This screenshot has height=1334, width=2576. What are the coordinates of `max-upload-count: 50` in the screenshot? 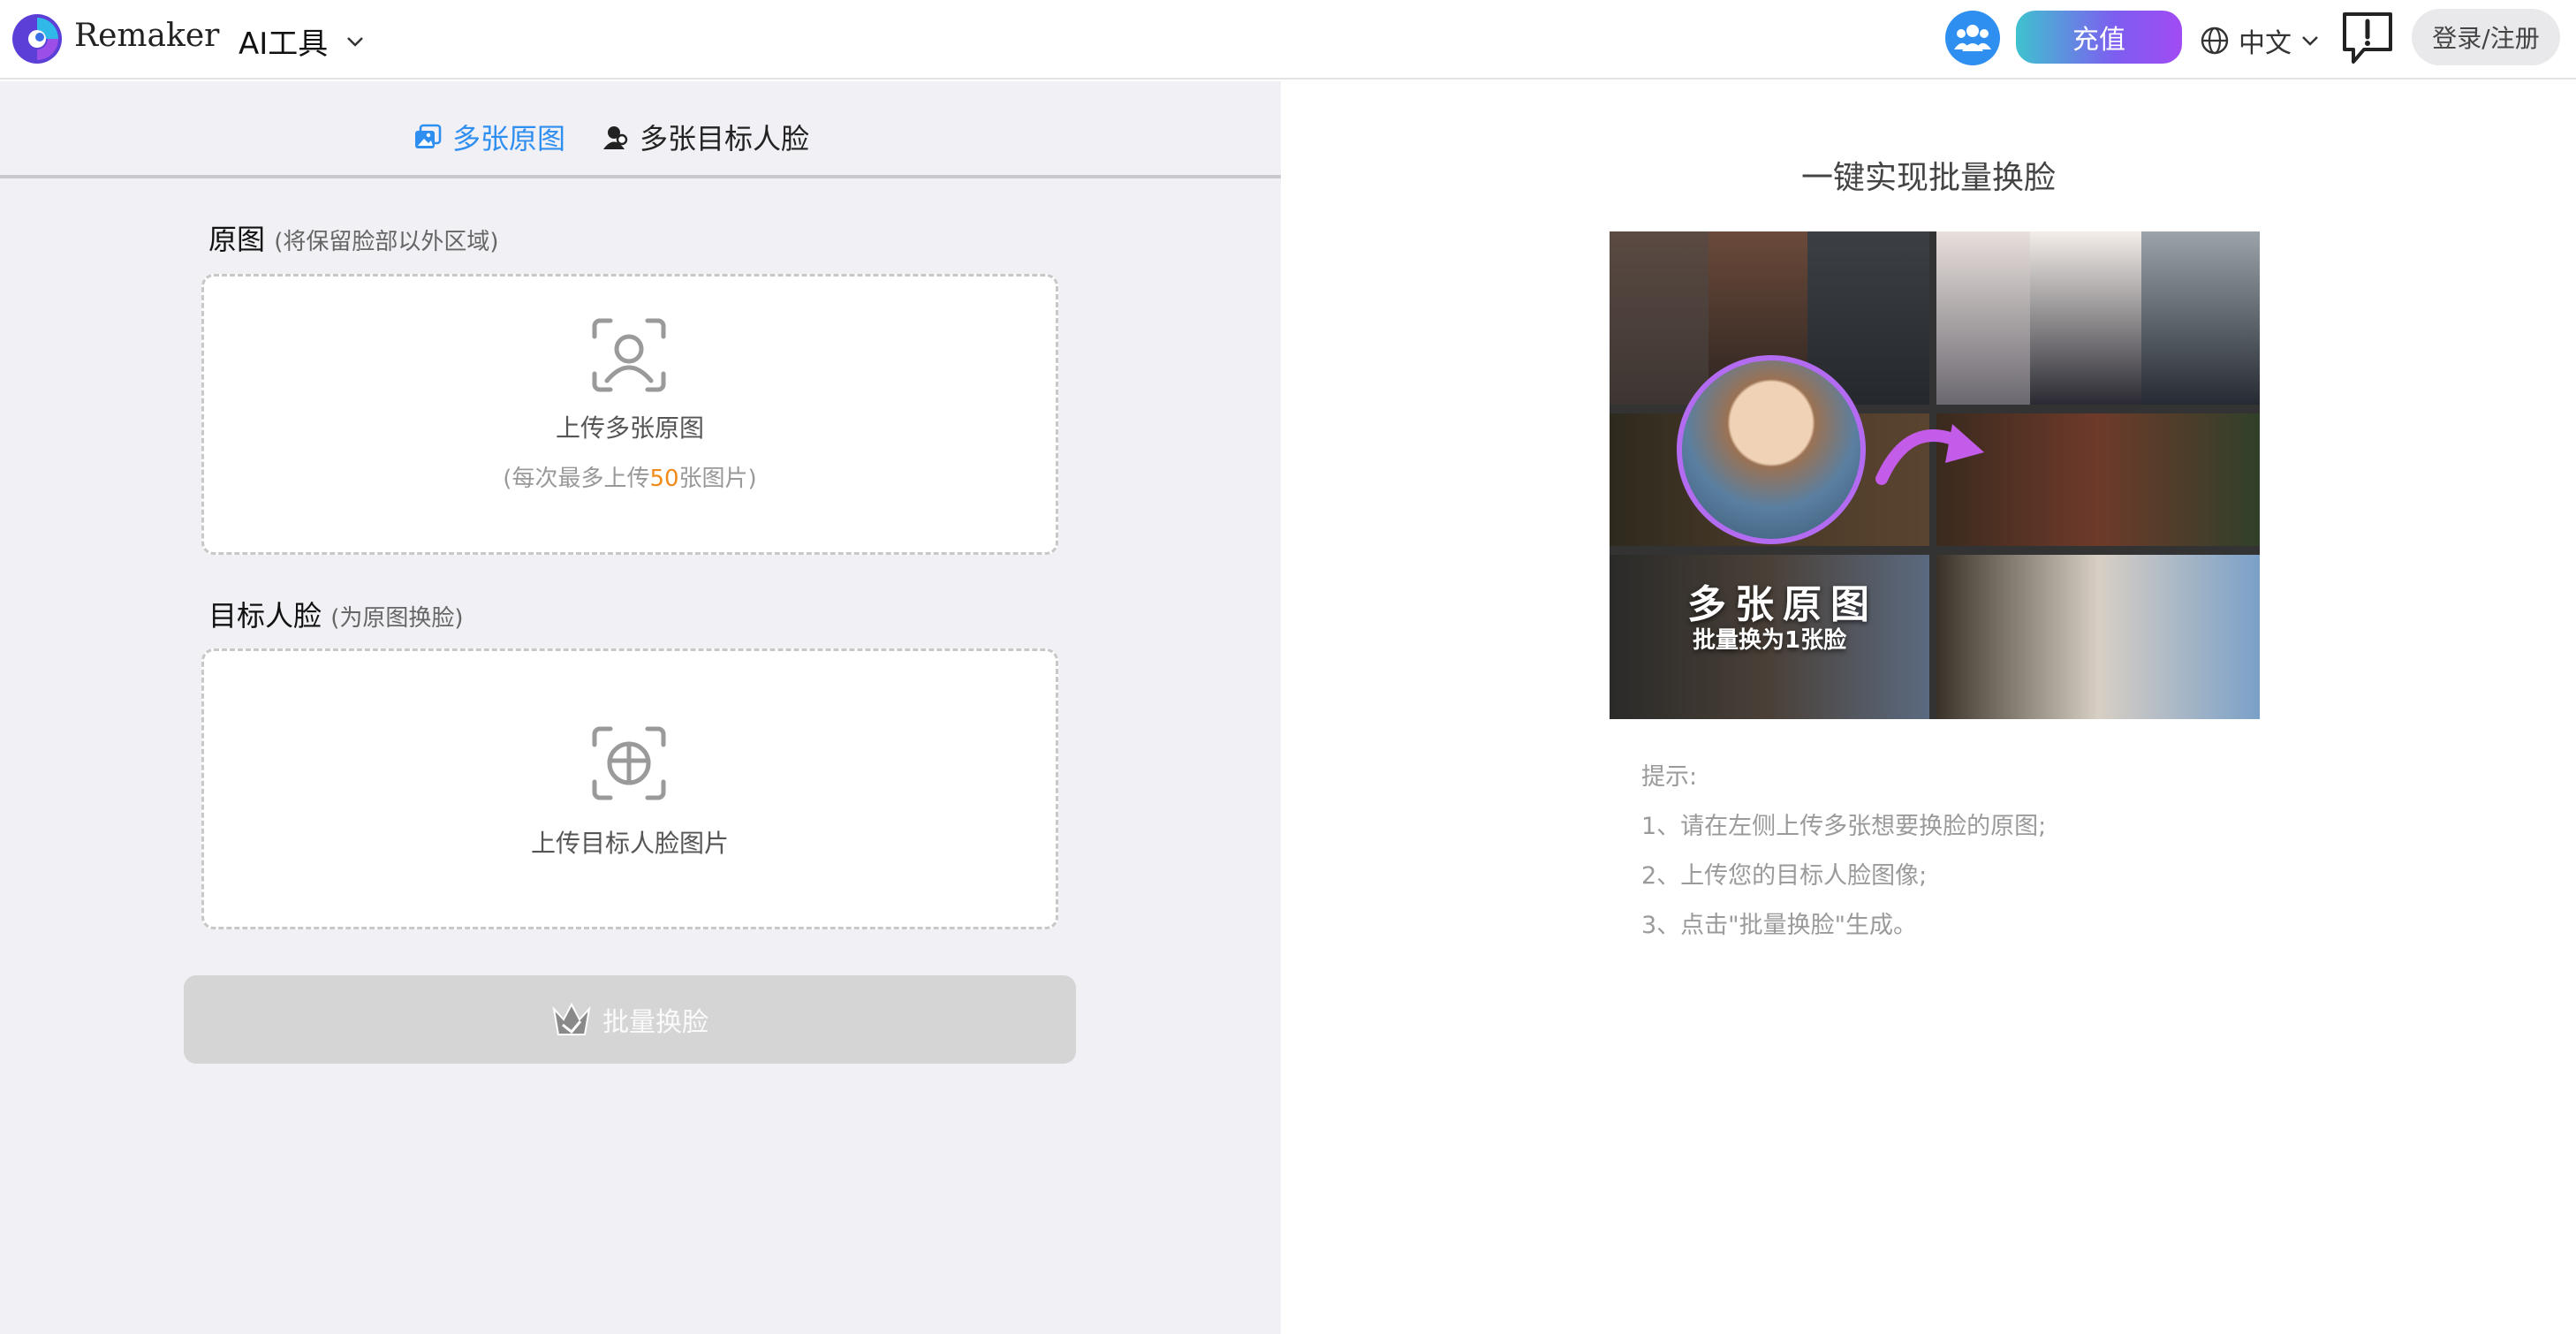 It's located at (664, 479).